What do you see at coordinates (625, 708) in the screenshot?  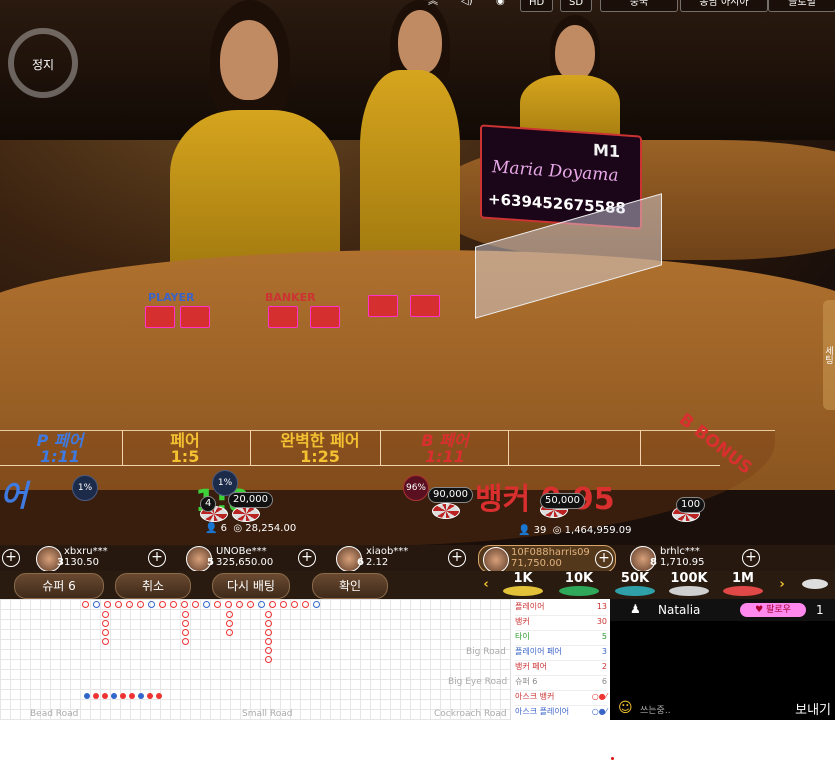 I see `emoji-icon: ☺` at bounding box center [625, 708].